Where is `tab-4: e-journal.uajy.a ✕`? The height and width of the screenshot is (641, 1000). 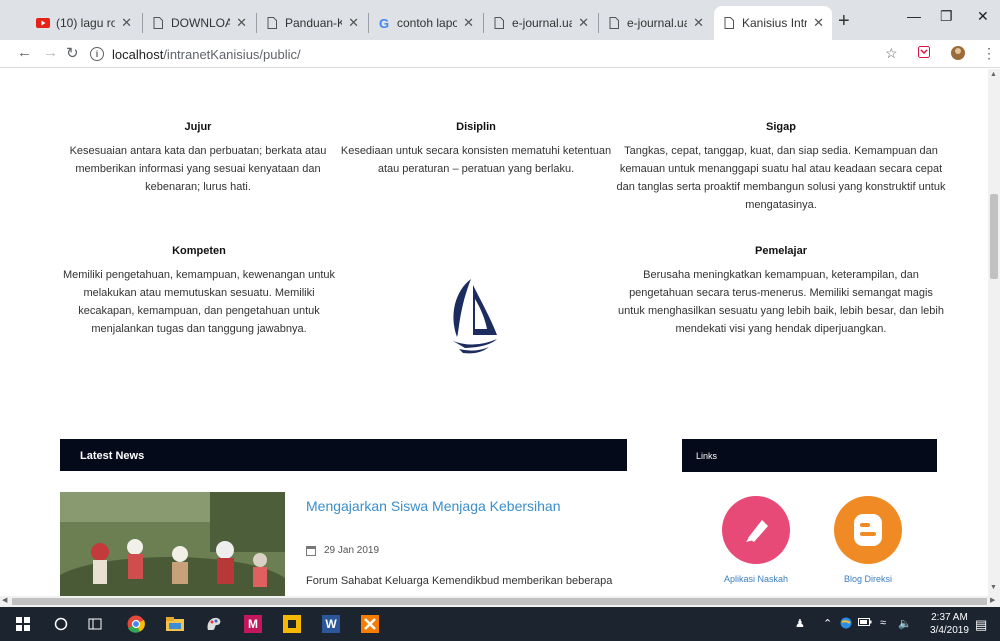 tab-4: e-journal.uajy.a ✕ is located at coordinates (540, 23).